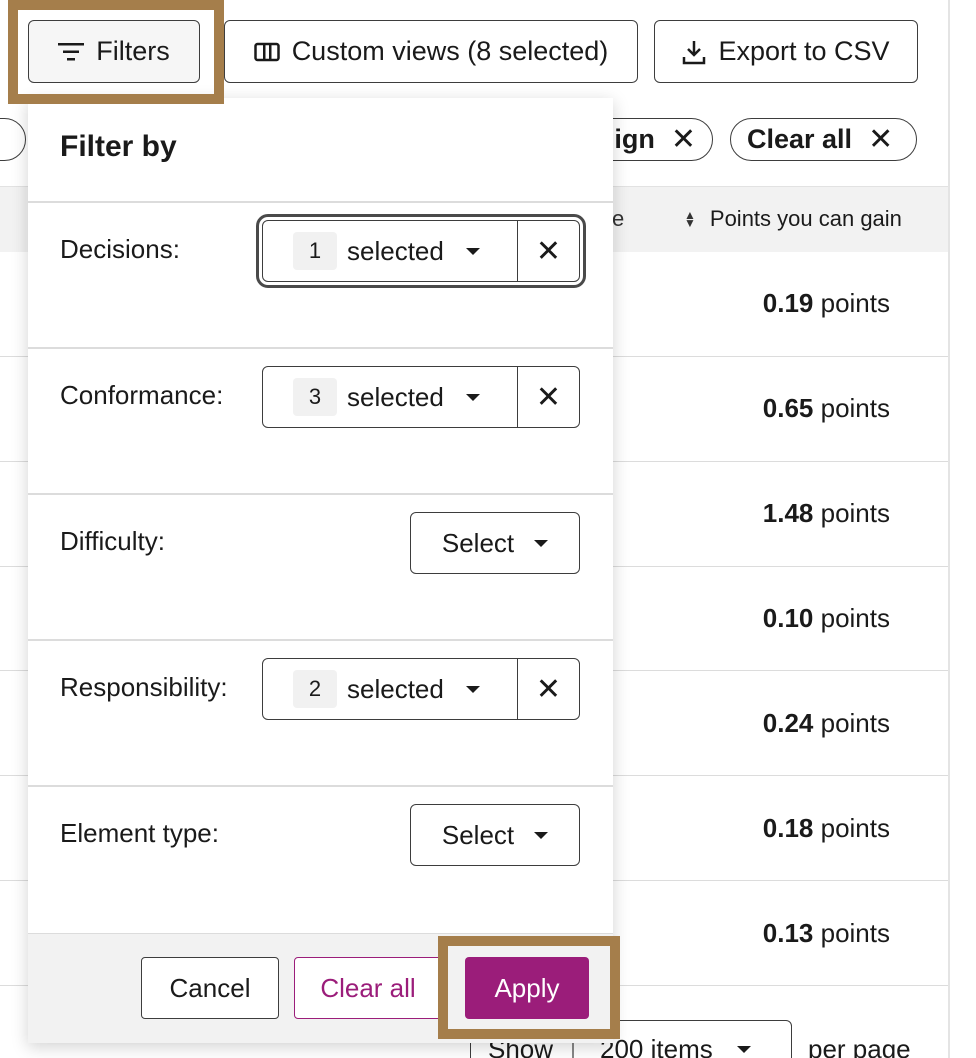 The width and height of the screenshot is (976, 1058). Describe the element at coordinates (315, 689) in the screenshot. I see `selected-count-badge: 2` at that location.